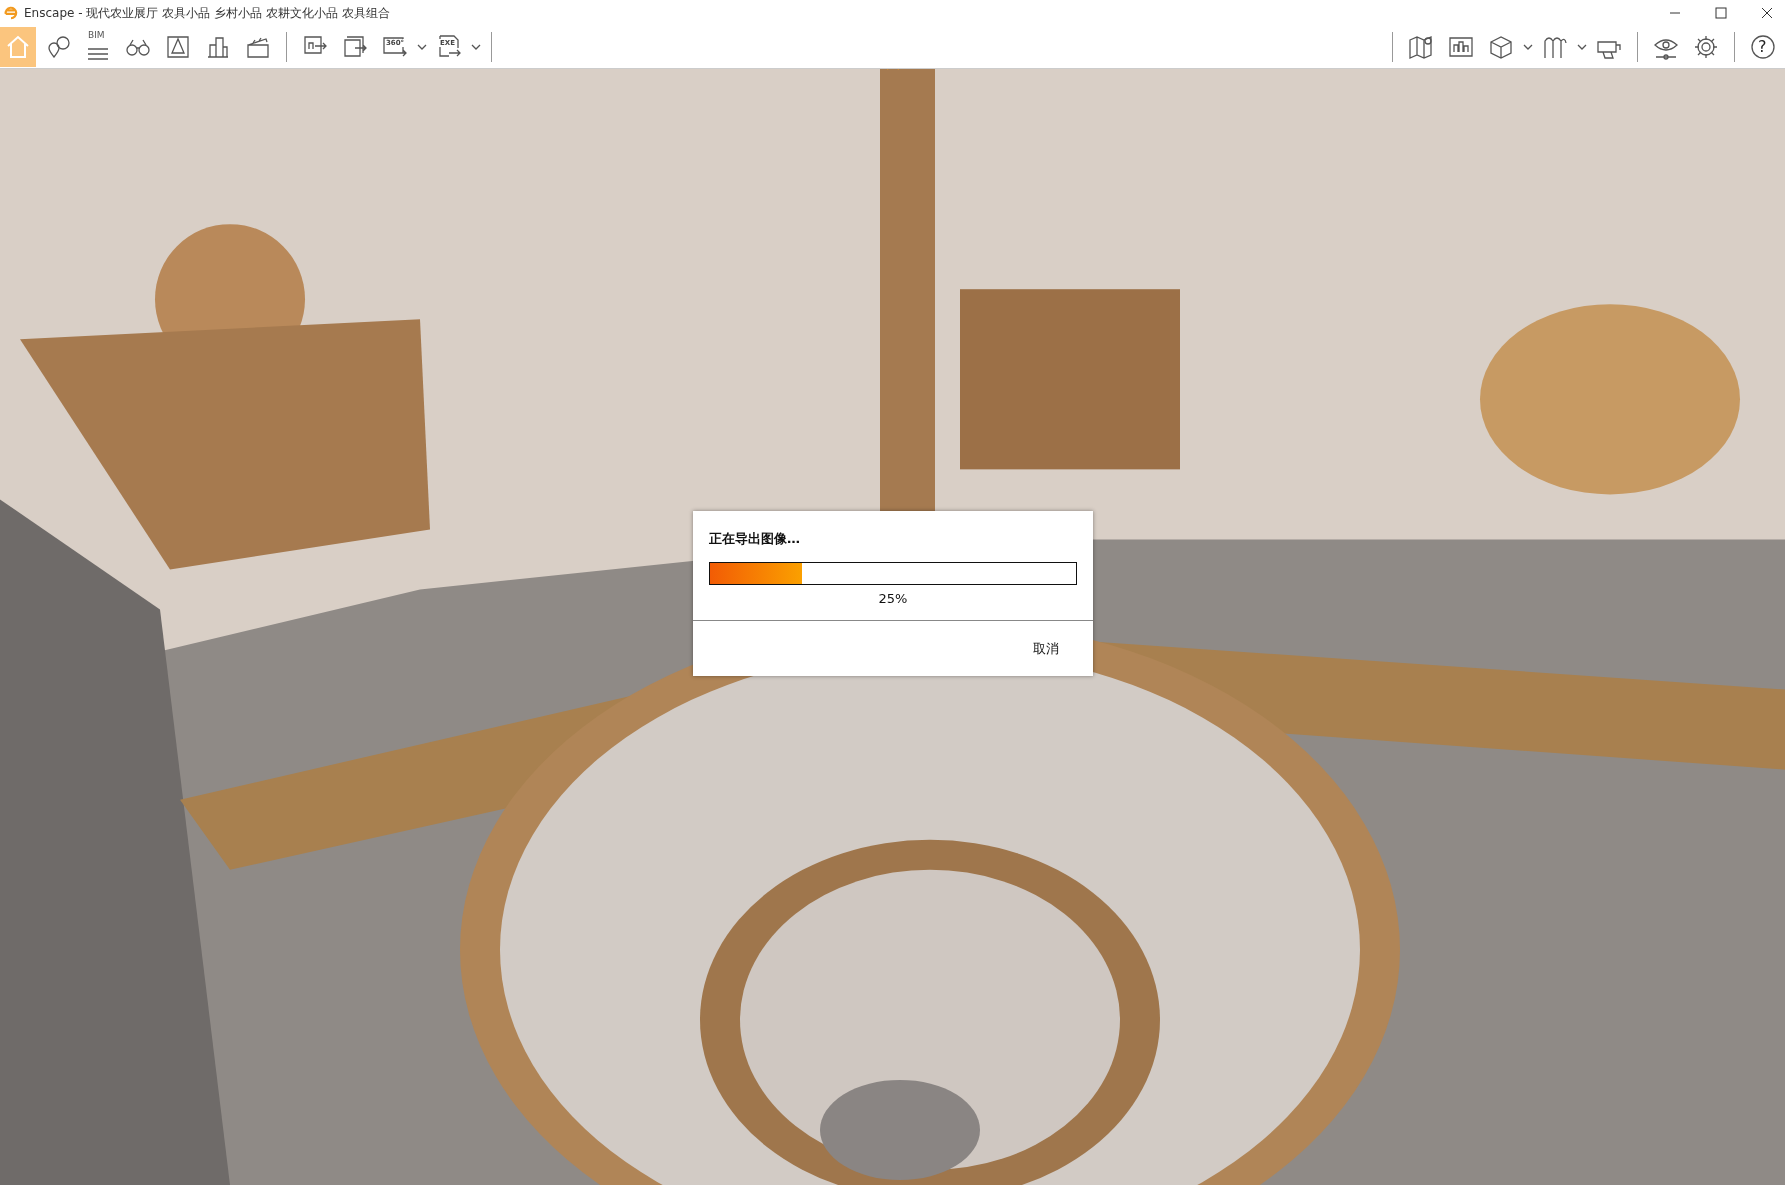 This screenshot has width=1785, height=1185. I want to click on cancel-button: 取消, so click(1046, 648).